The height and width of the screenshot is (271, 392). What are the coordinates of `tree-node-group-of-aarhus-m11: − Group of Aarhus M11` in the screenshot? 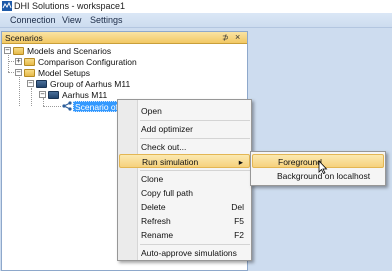 It's located at (78, 83).